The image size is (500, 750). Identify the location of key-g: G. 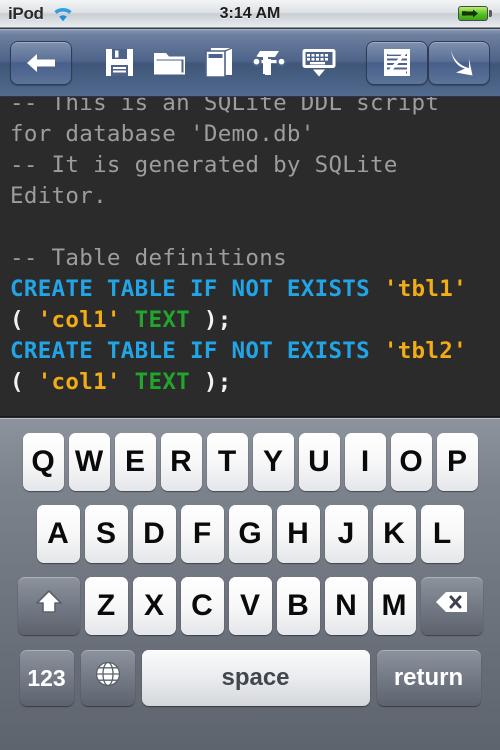
(250, 534).